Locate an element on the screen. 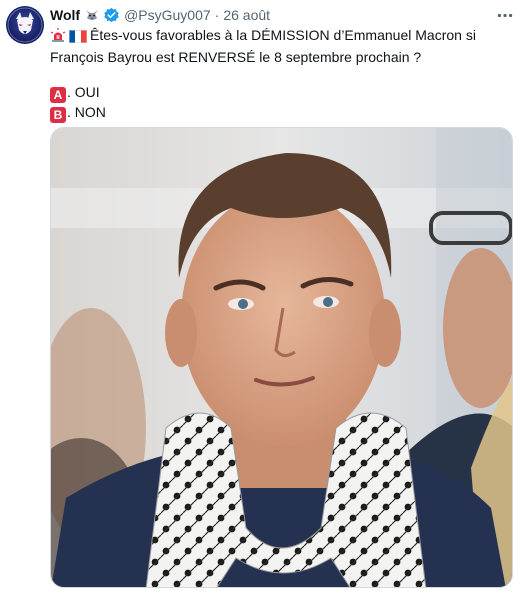 This screenshot has width=523, height=593. option-a-text: . OUI is located at coordinates (83, 92).